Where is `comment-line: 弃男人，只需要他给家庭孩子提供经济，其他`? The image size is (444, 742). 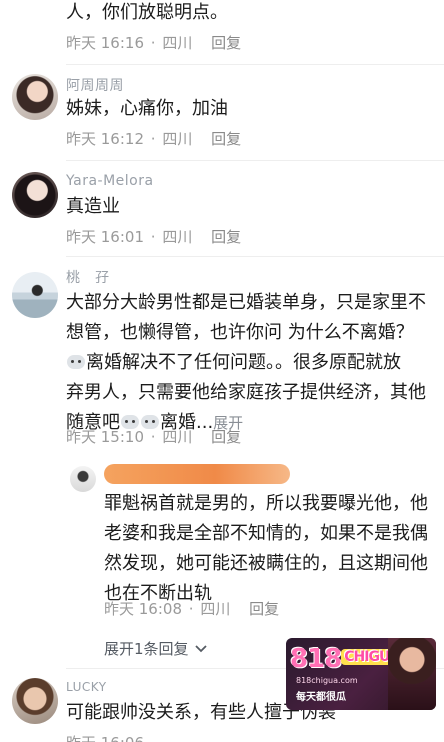 comment-line: 弃男人，只需要他给家庭孩子提供经济，其他 is located at coordinates (246, 392).